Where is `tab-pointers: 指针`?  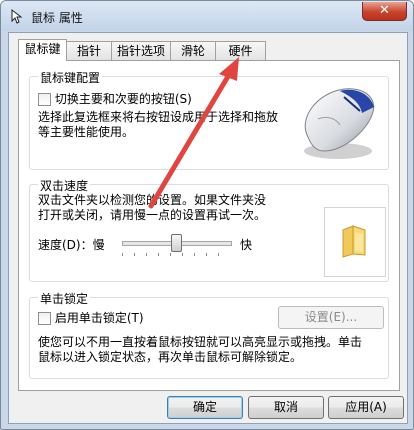 tab-pointers: 指针 is located at coordinates (89, 50).